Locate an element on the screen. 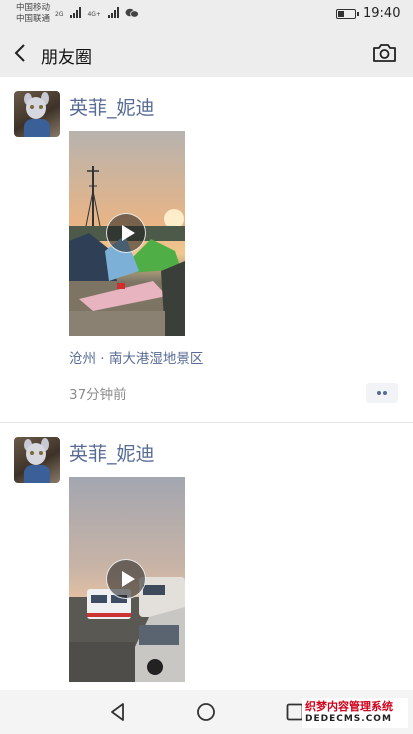  post-location: 沧州 · 南大港湿地景区 is located at coordinates (136, 357).